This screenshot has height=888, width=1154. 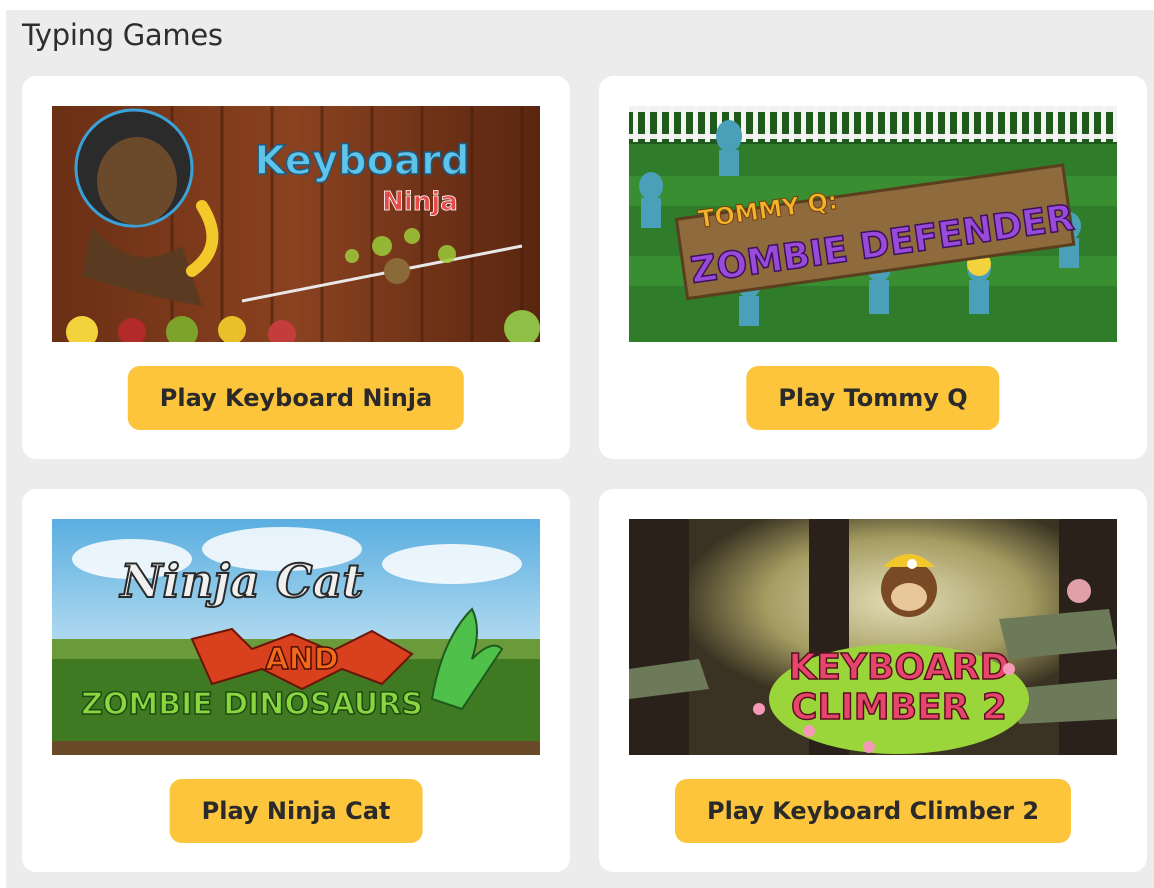 What do you see at coordinates (296, 224) in the screenshot?
I see `keyboard-ninja-thumbnail: Keyboard Ninja` at bounding box center [296, 224].